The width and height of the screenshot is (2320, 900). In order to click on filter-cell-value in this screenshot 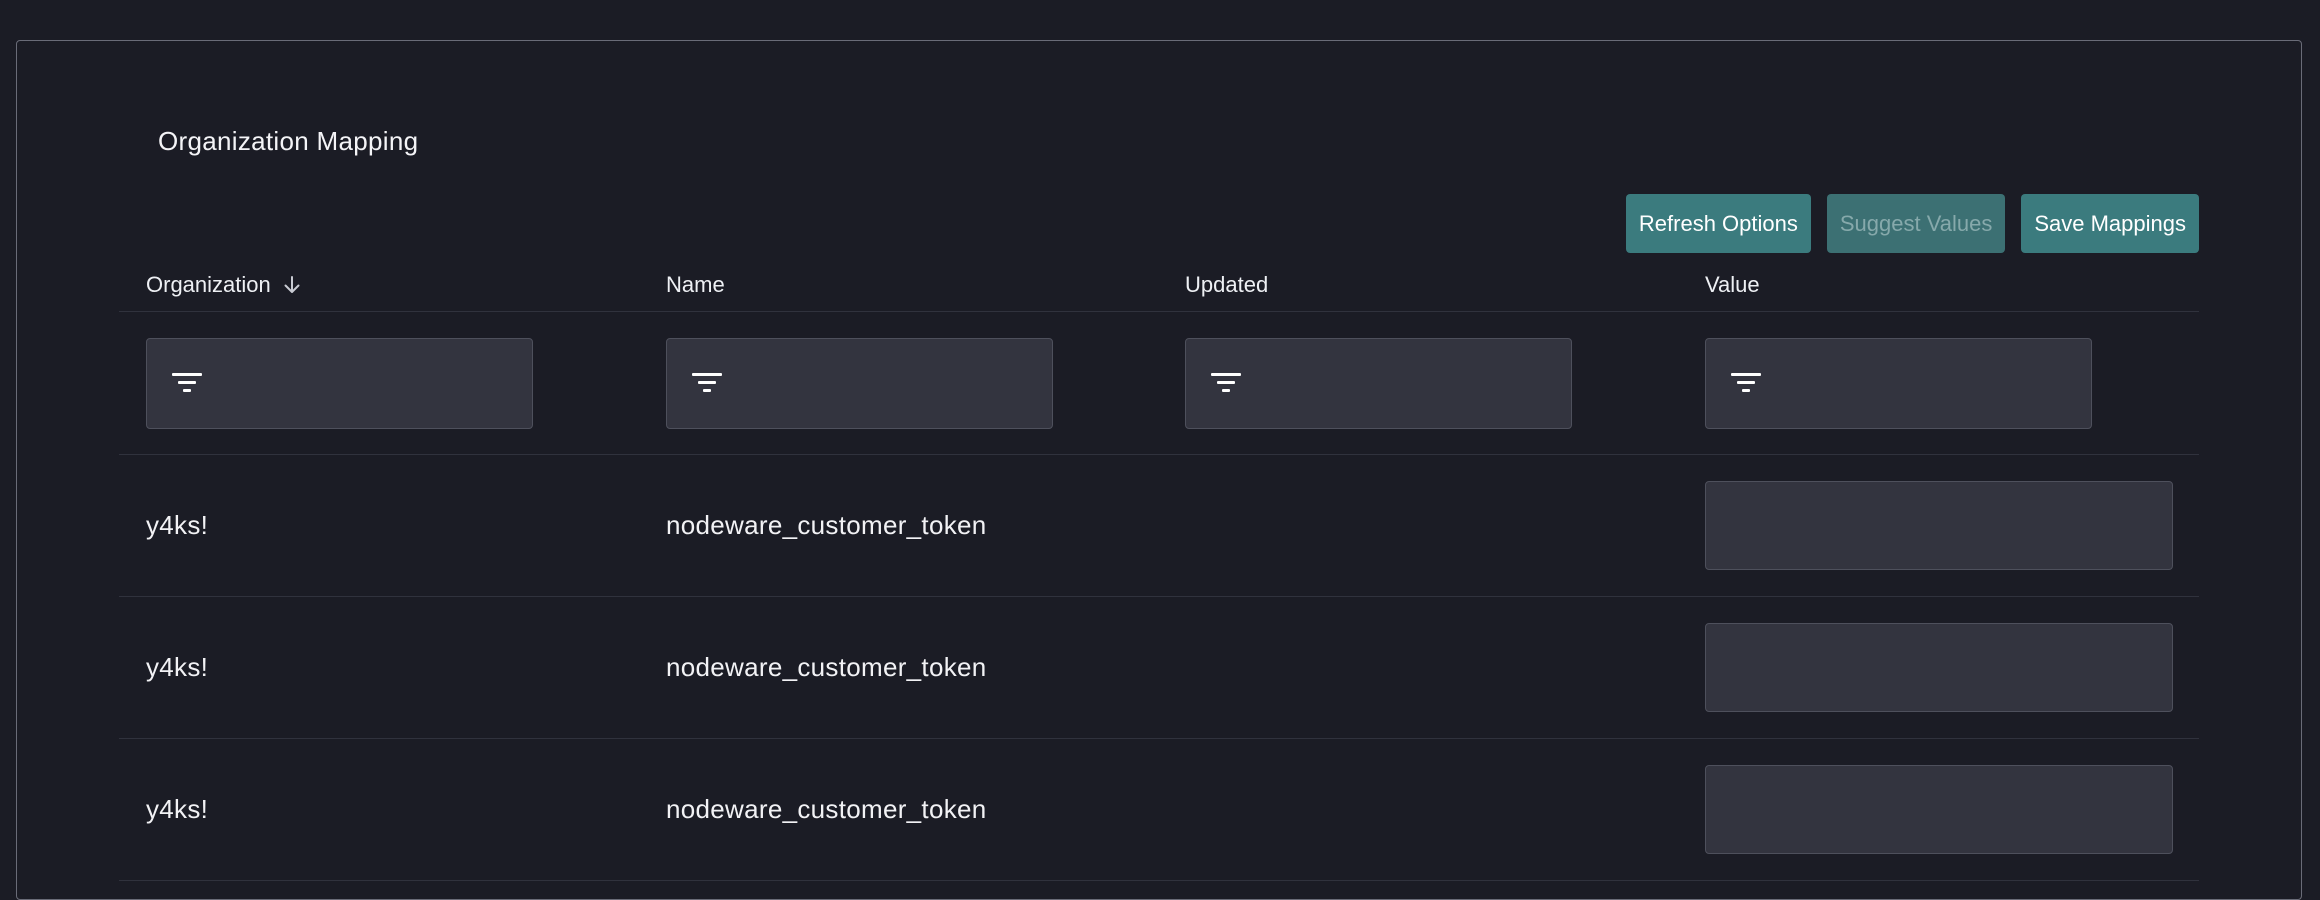, I will do `click(1898, 383)`.